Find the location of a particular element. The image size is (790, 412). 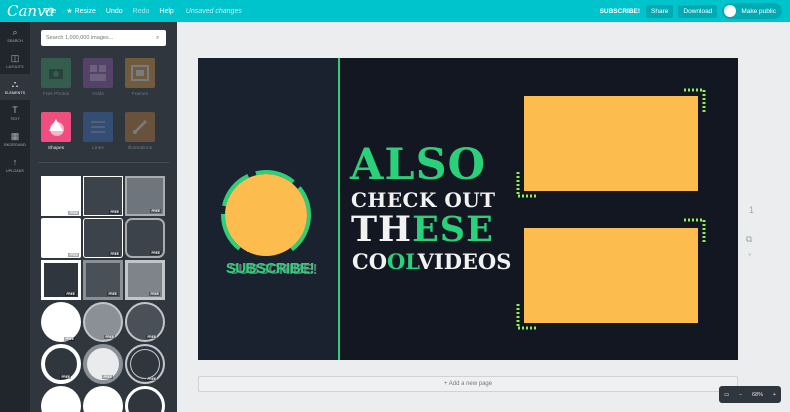

rail-background: ▦ BKGROUND is located at coordinates (15, 139).